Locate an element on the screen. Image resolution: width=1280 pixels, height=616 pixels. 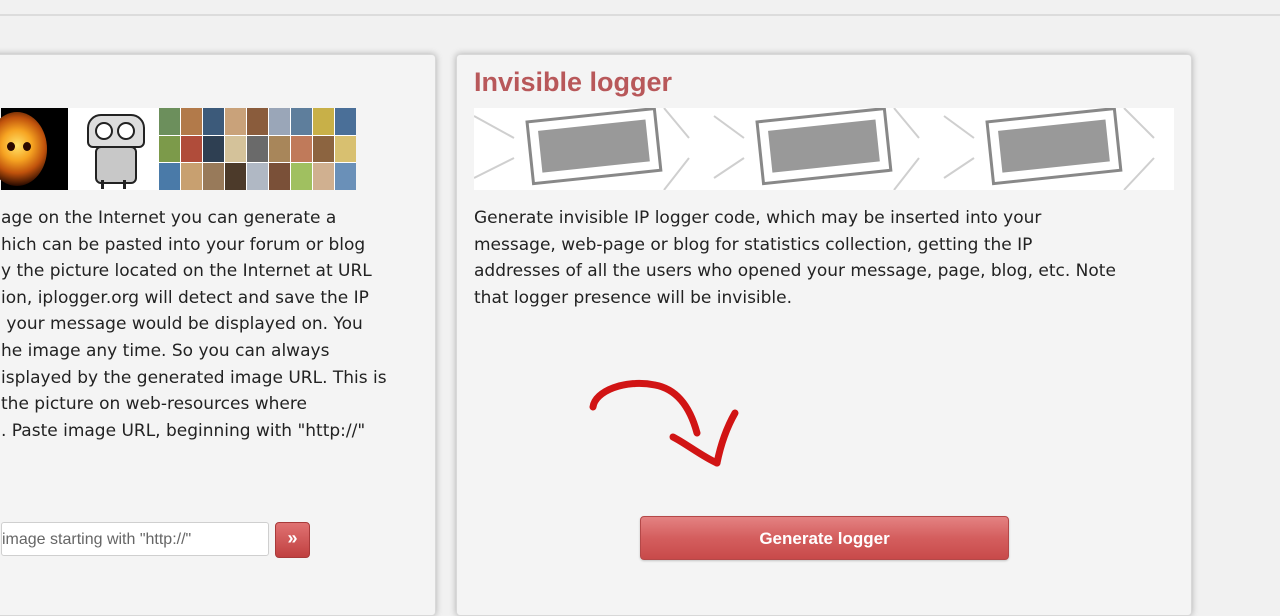
image-url-input: image starting with "http://" is located at coordinates (135, 539).